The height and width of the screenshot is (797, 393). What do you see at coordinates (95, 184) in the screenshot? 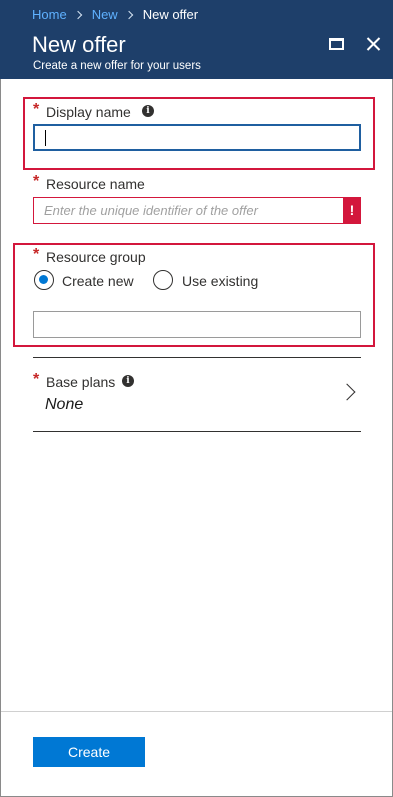
I see `resource-name-label: Resource name` at bounding box center [95, 184].